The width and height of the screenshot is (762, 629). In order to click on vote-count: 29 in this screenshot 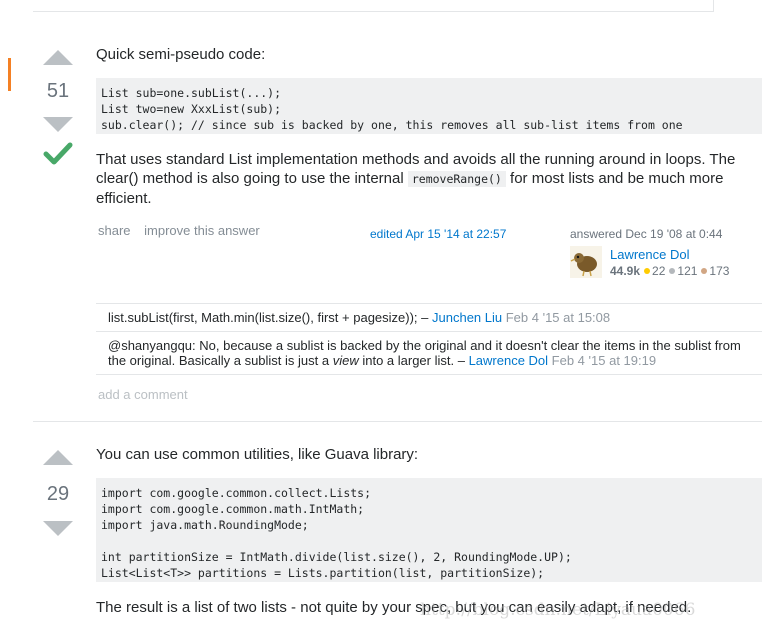, I will do `click(58, 494)`.